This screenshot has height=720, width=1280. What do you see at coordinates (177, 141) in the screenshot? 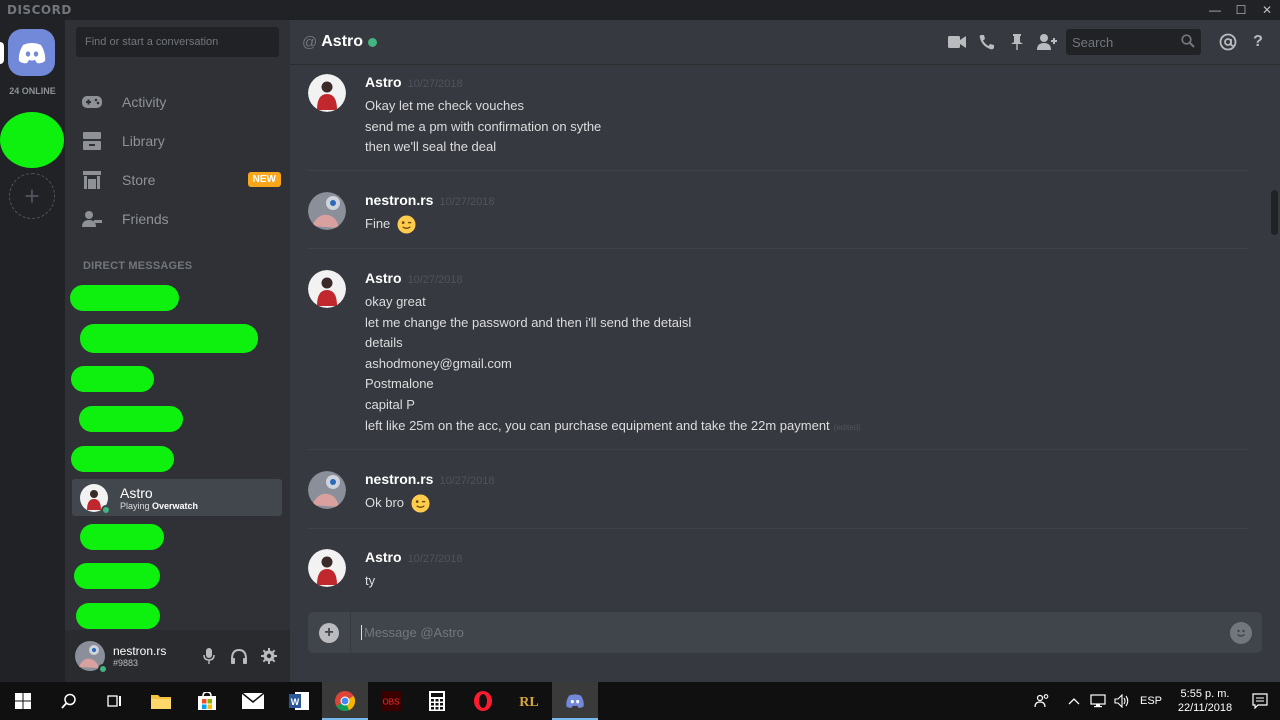
I see `nav-library: Library` at bounding box center [177, 141].